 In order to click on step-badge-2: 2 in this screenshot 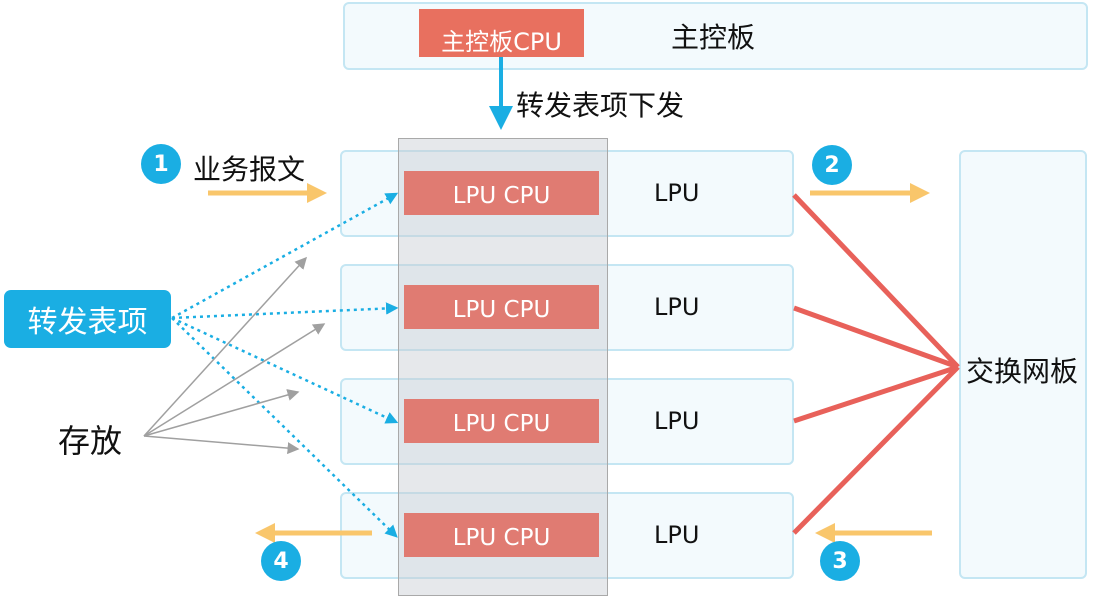, I will do `click(832, 165)`.